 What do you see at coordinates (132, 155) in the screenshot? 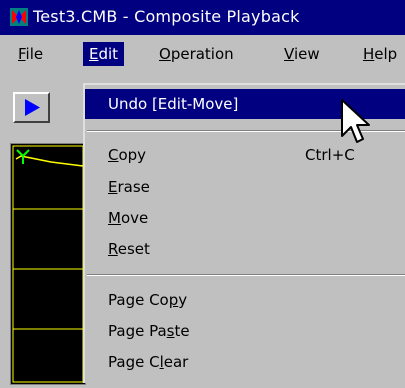
I see `copy-label: opy` at bounding box center [132, 155].